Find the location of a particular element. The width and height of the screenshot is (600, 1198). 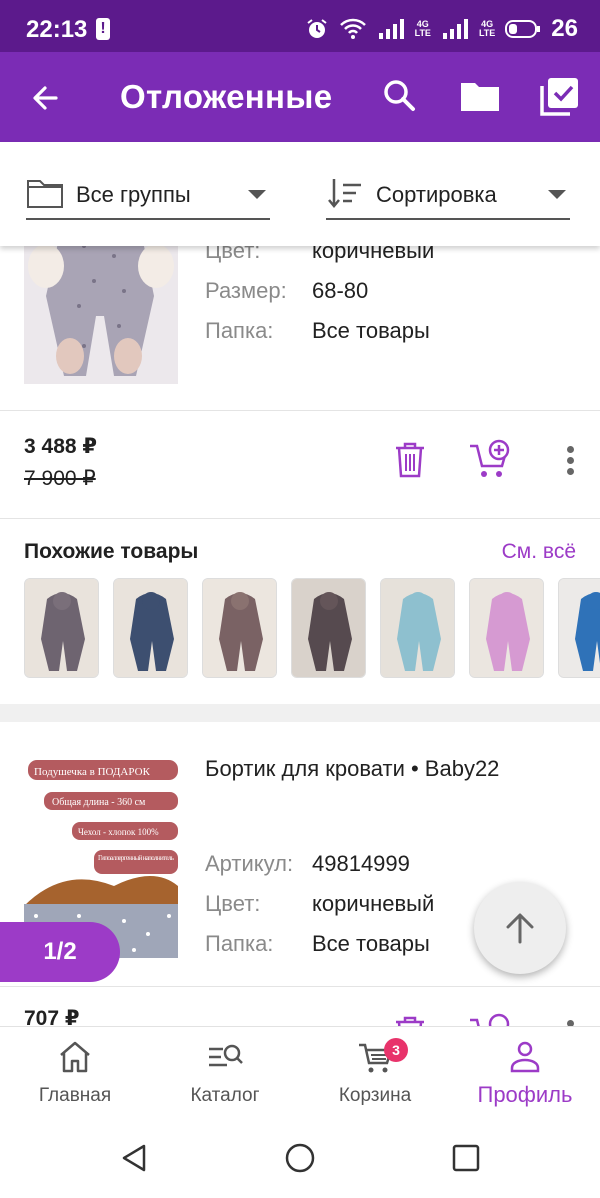

app-bar: Отложенные is located at coordinates (300, 97).